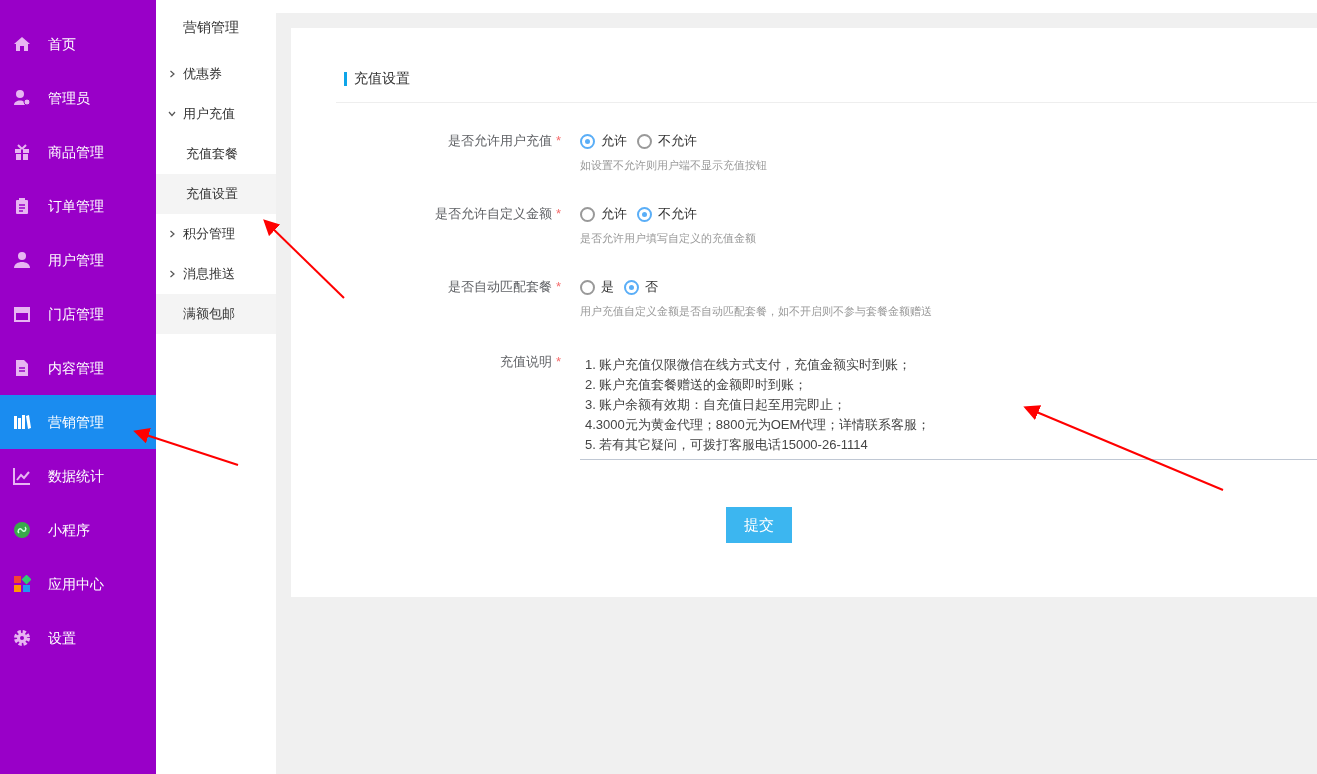 This screenshot has width=1317, height=774. I want to click on radio-option: 否, so click(641, 287).